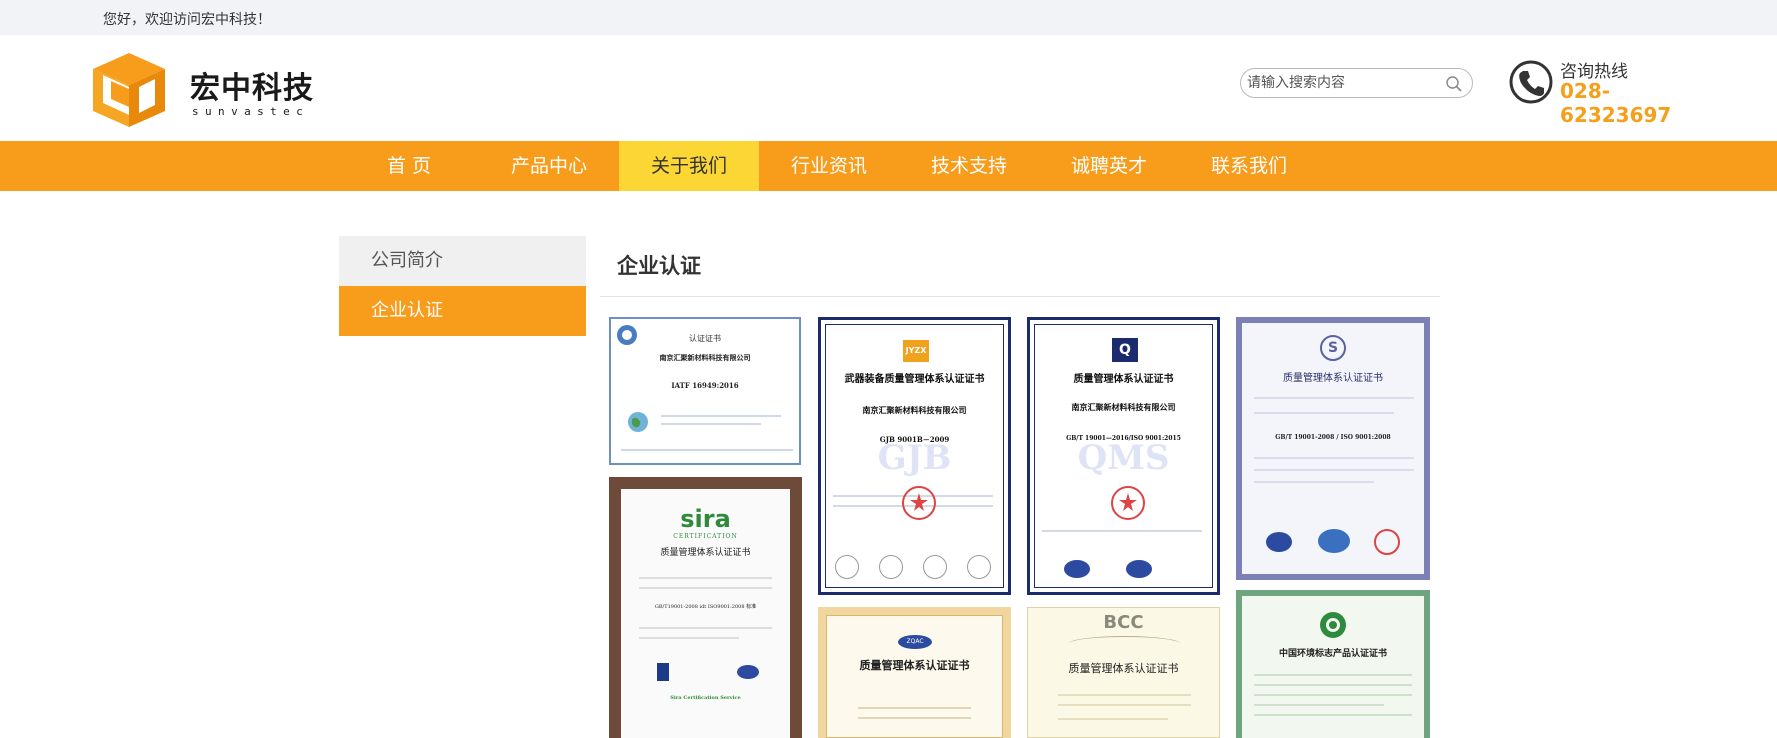 The height and width of the screenshot is (738, 1777). Describe the element at coordinates (462, 261) in the screenshot. I see `sidebar-item-company-intro: 公司简介` at that location.